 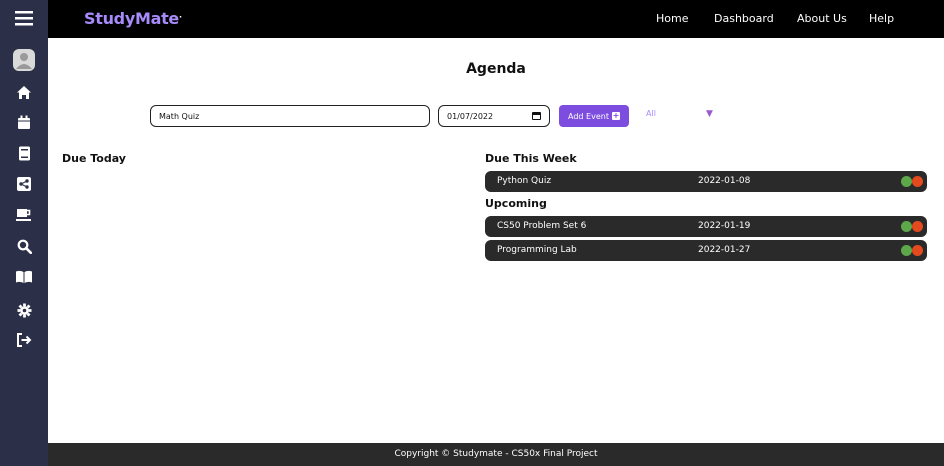 What do you see at coordinates (24, 215) in the screenshot?
I see `coffee-icon` at bounding box center [24, 215].